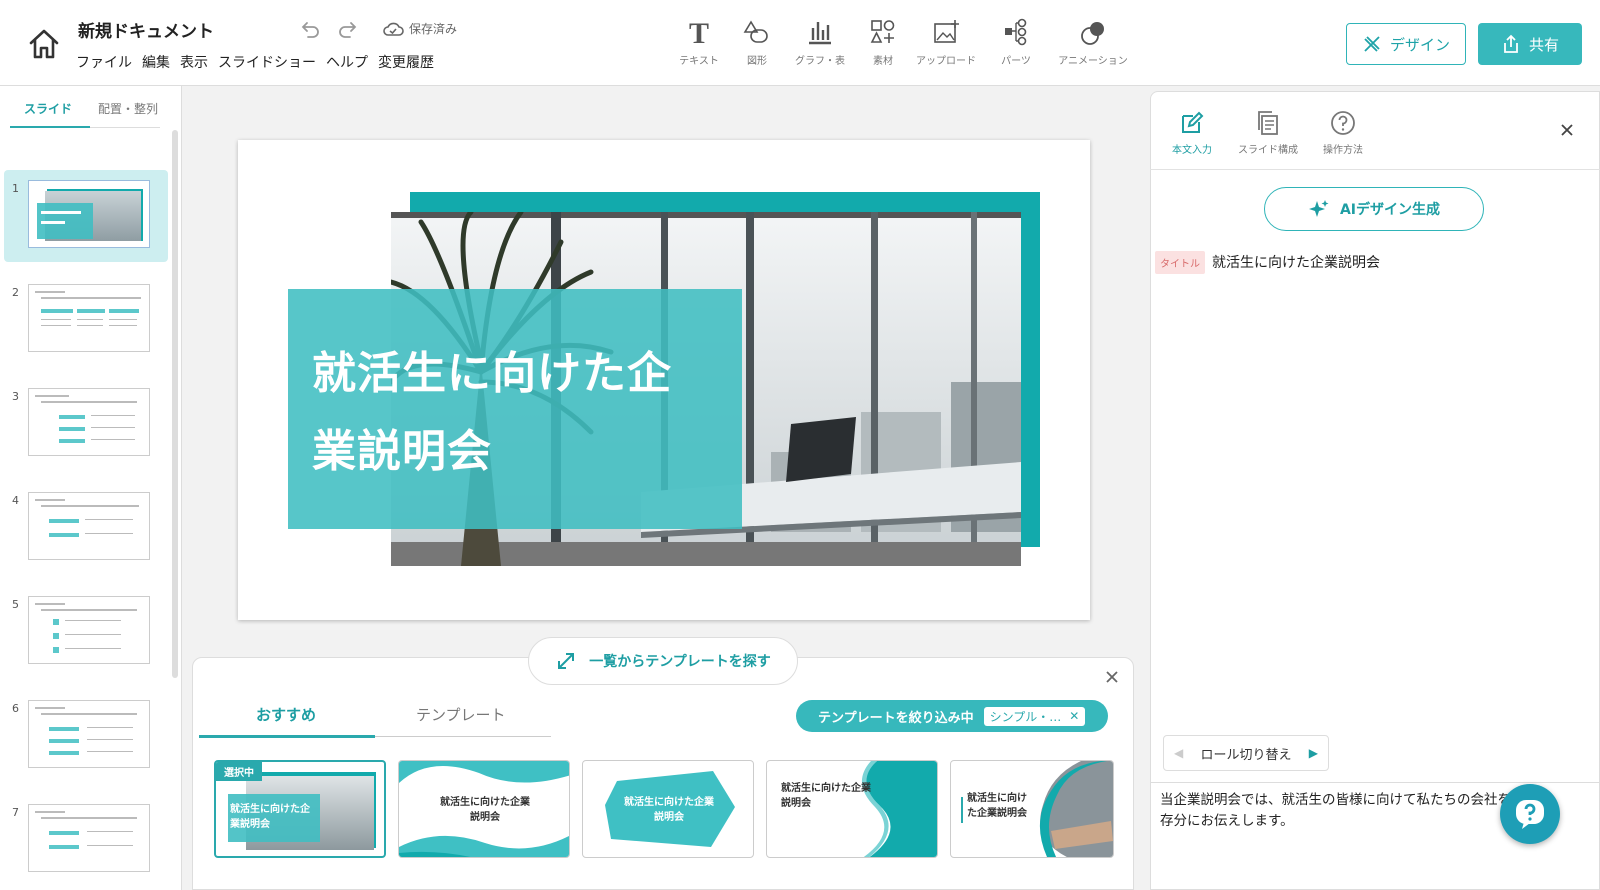 The height and width of the screenshot is (890, 1600). I want to click on menu-bar: ファイル 編集 表示 スライドショー ヘルプ 変更履歴, so click(255, 62).